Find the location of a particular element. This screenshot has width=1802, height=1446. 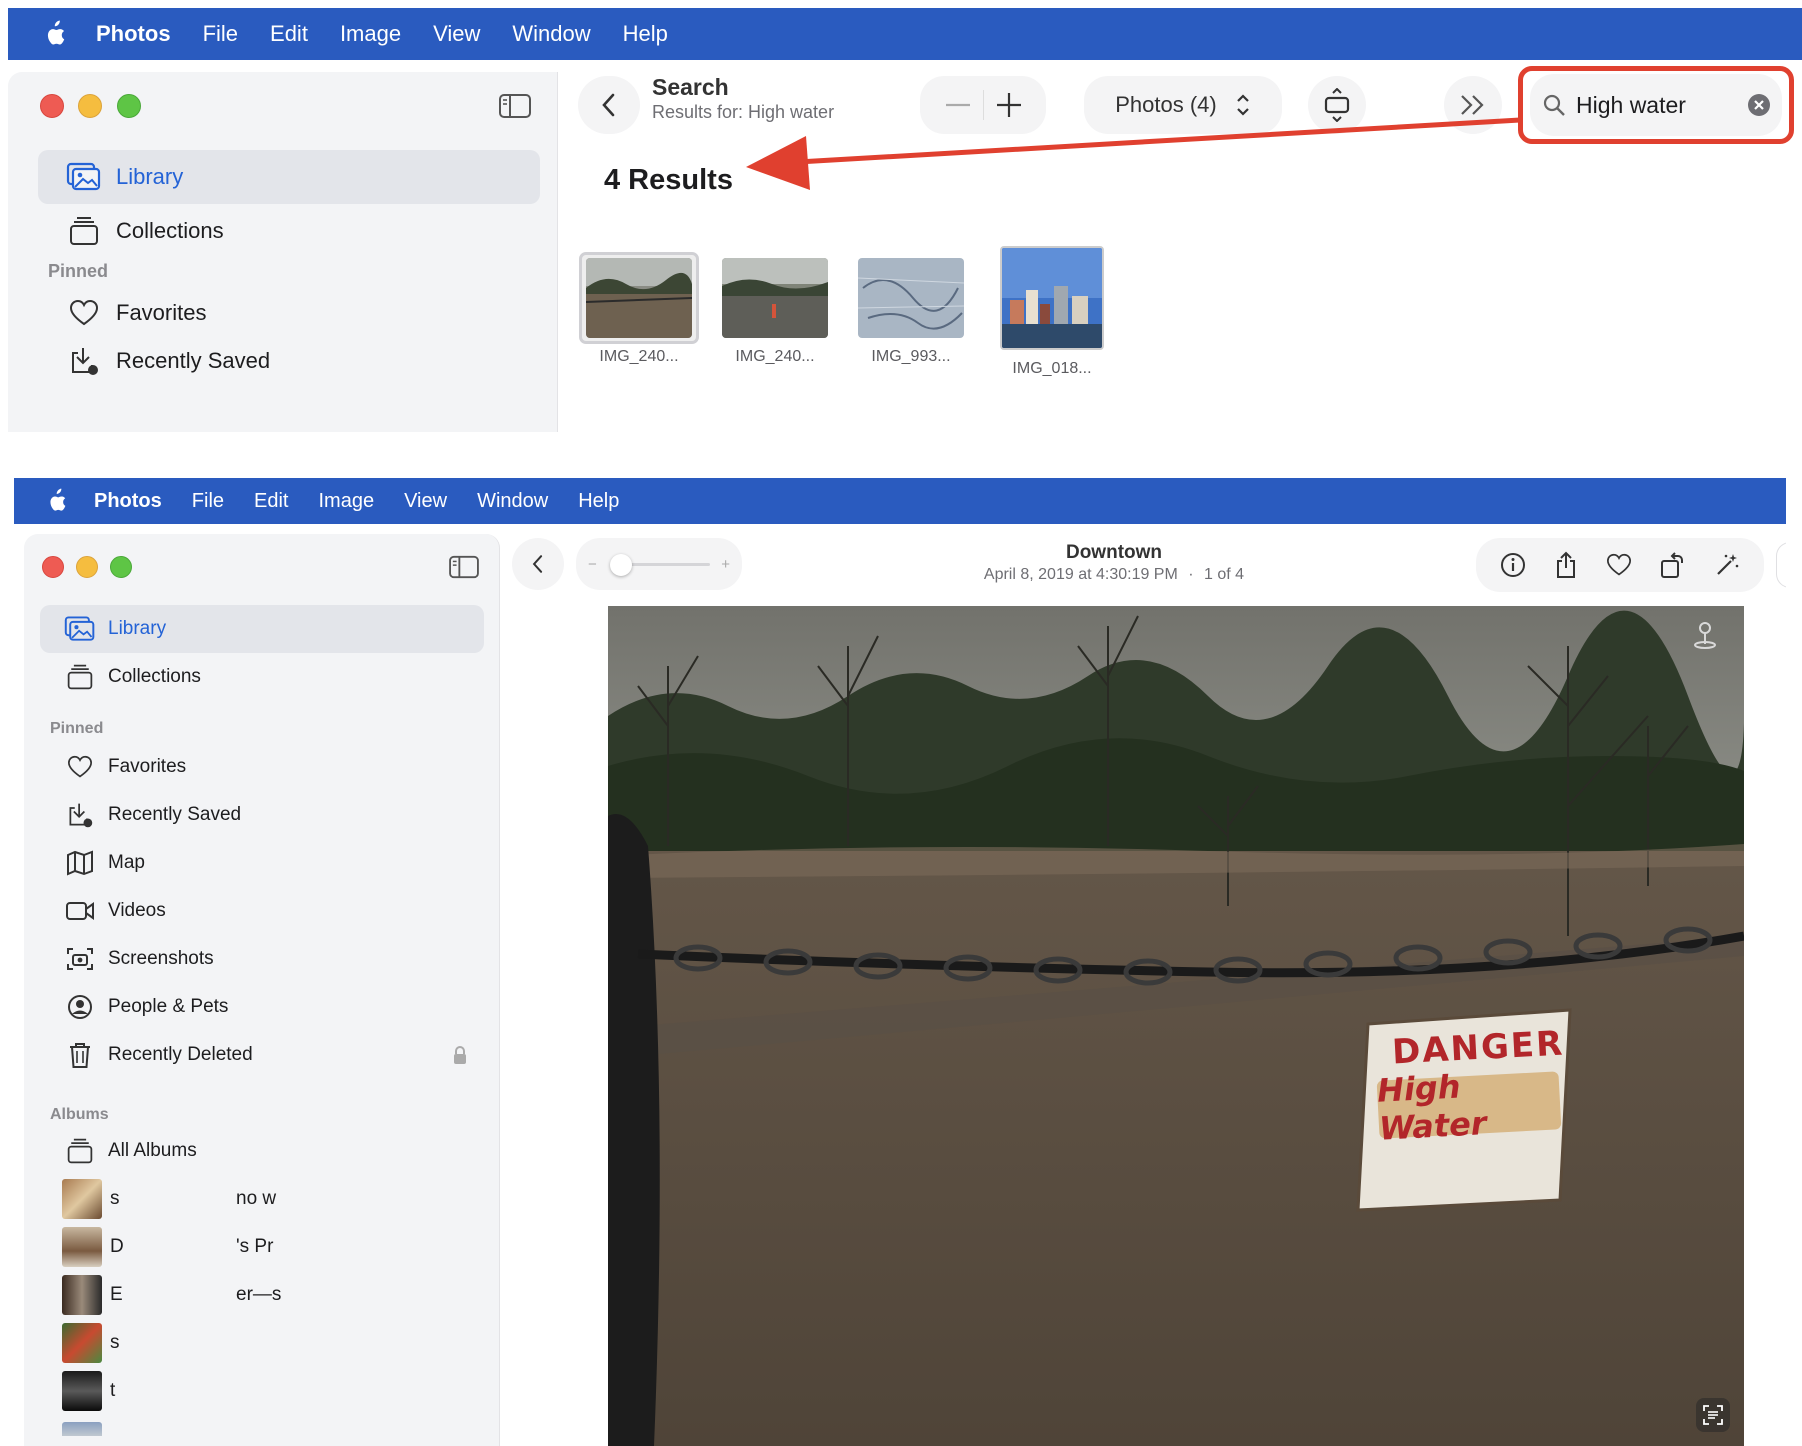

share-icon is located at coordinates (1566, 565).